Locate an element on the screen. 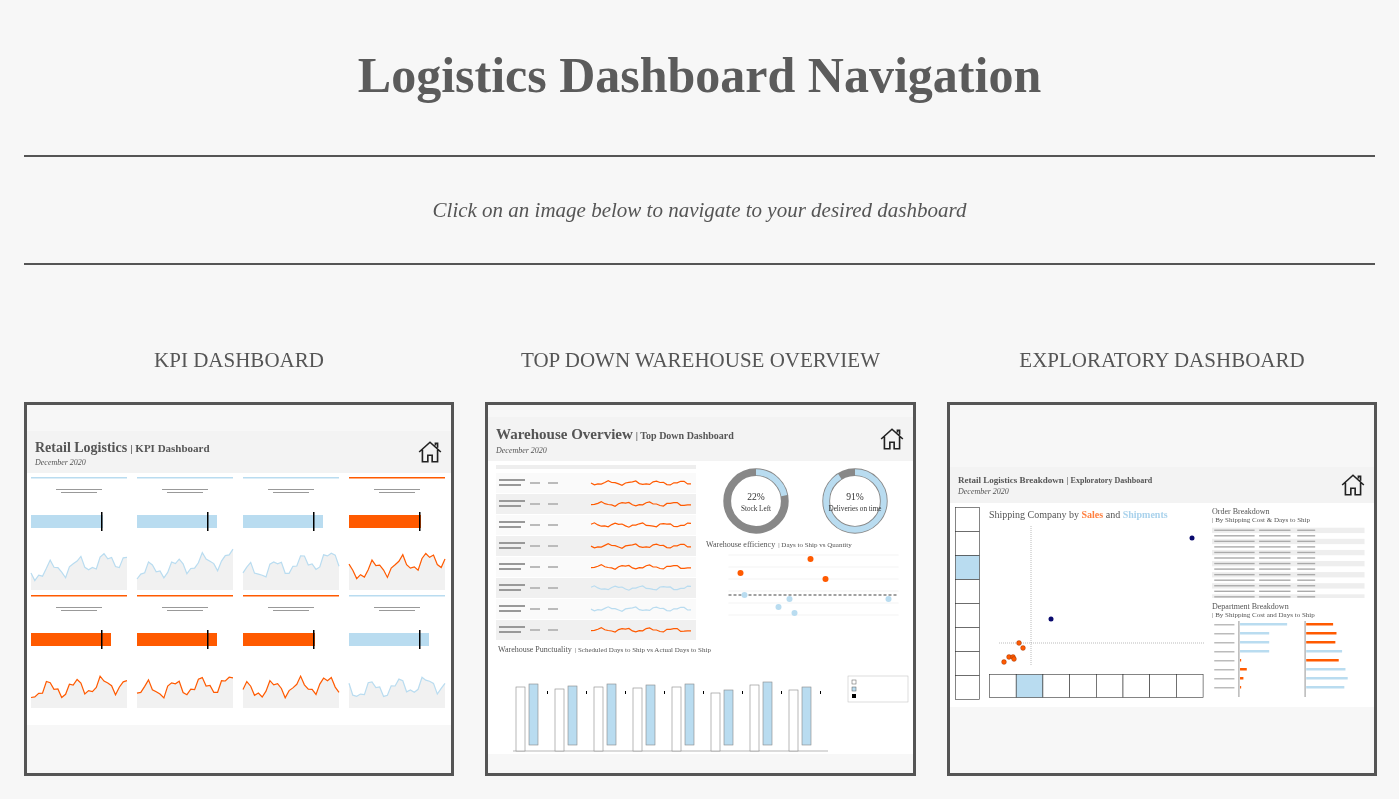 This screenshot has width=1399, height=799. page-instruction: Click on an image below to navigate to your desired dashboard is located at coordinates (699, 210).